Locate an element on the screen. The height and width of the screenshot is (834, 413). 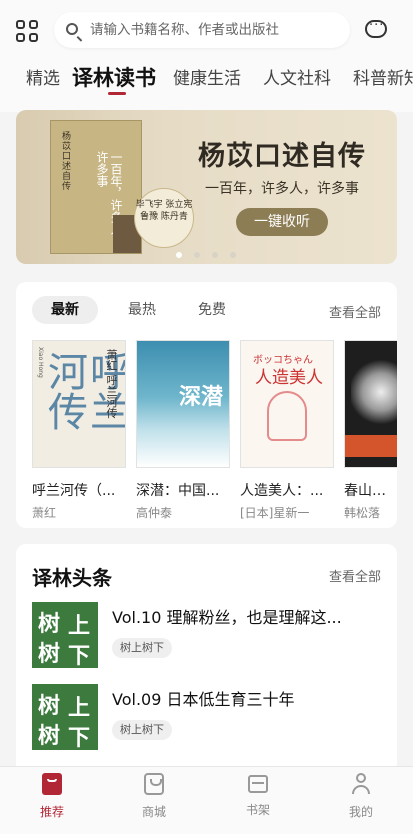
tab-health-life: 健康生活 is located at coordinates (207, 76).